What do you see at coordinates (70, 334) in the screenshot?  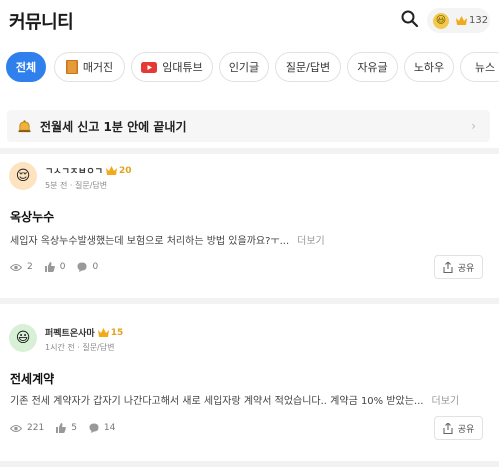 I see `author-name: 퍼펙트온사마` at bounding box center [70, 334].